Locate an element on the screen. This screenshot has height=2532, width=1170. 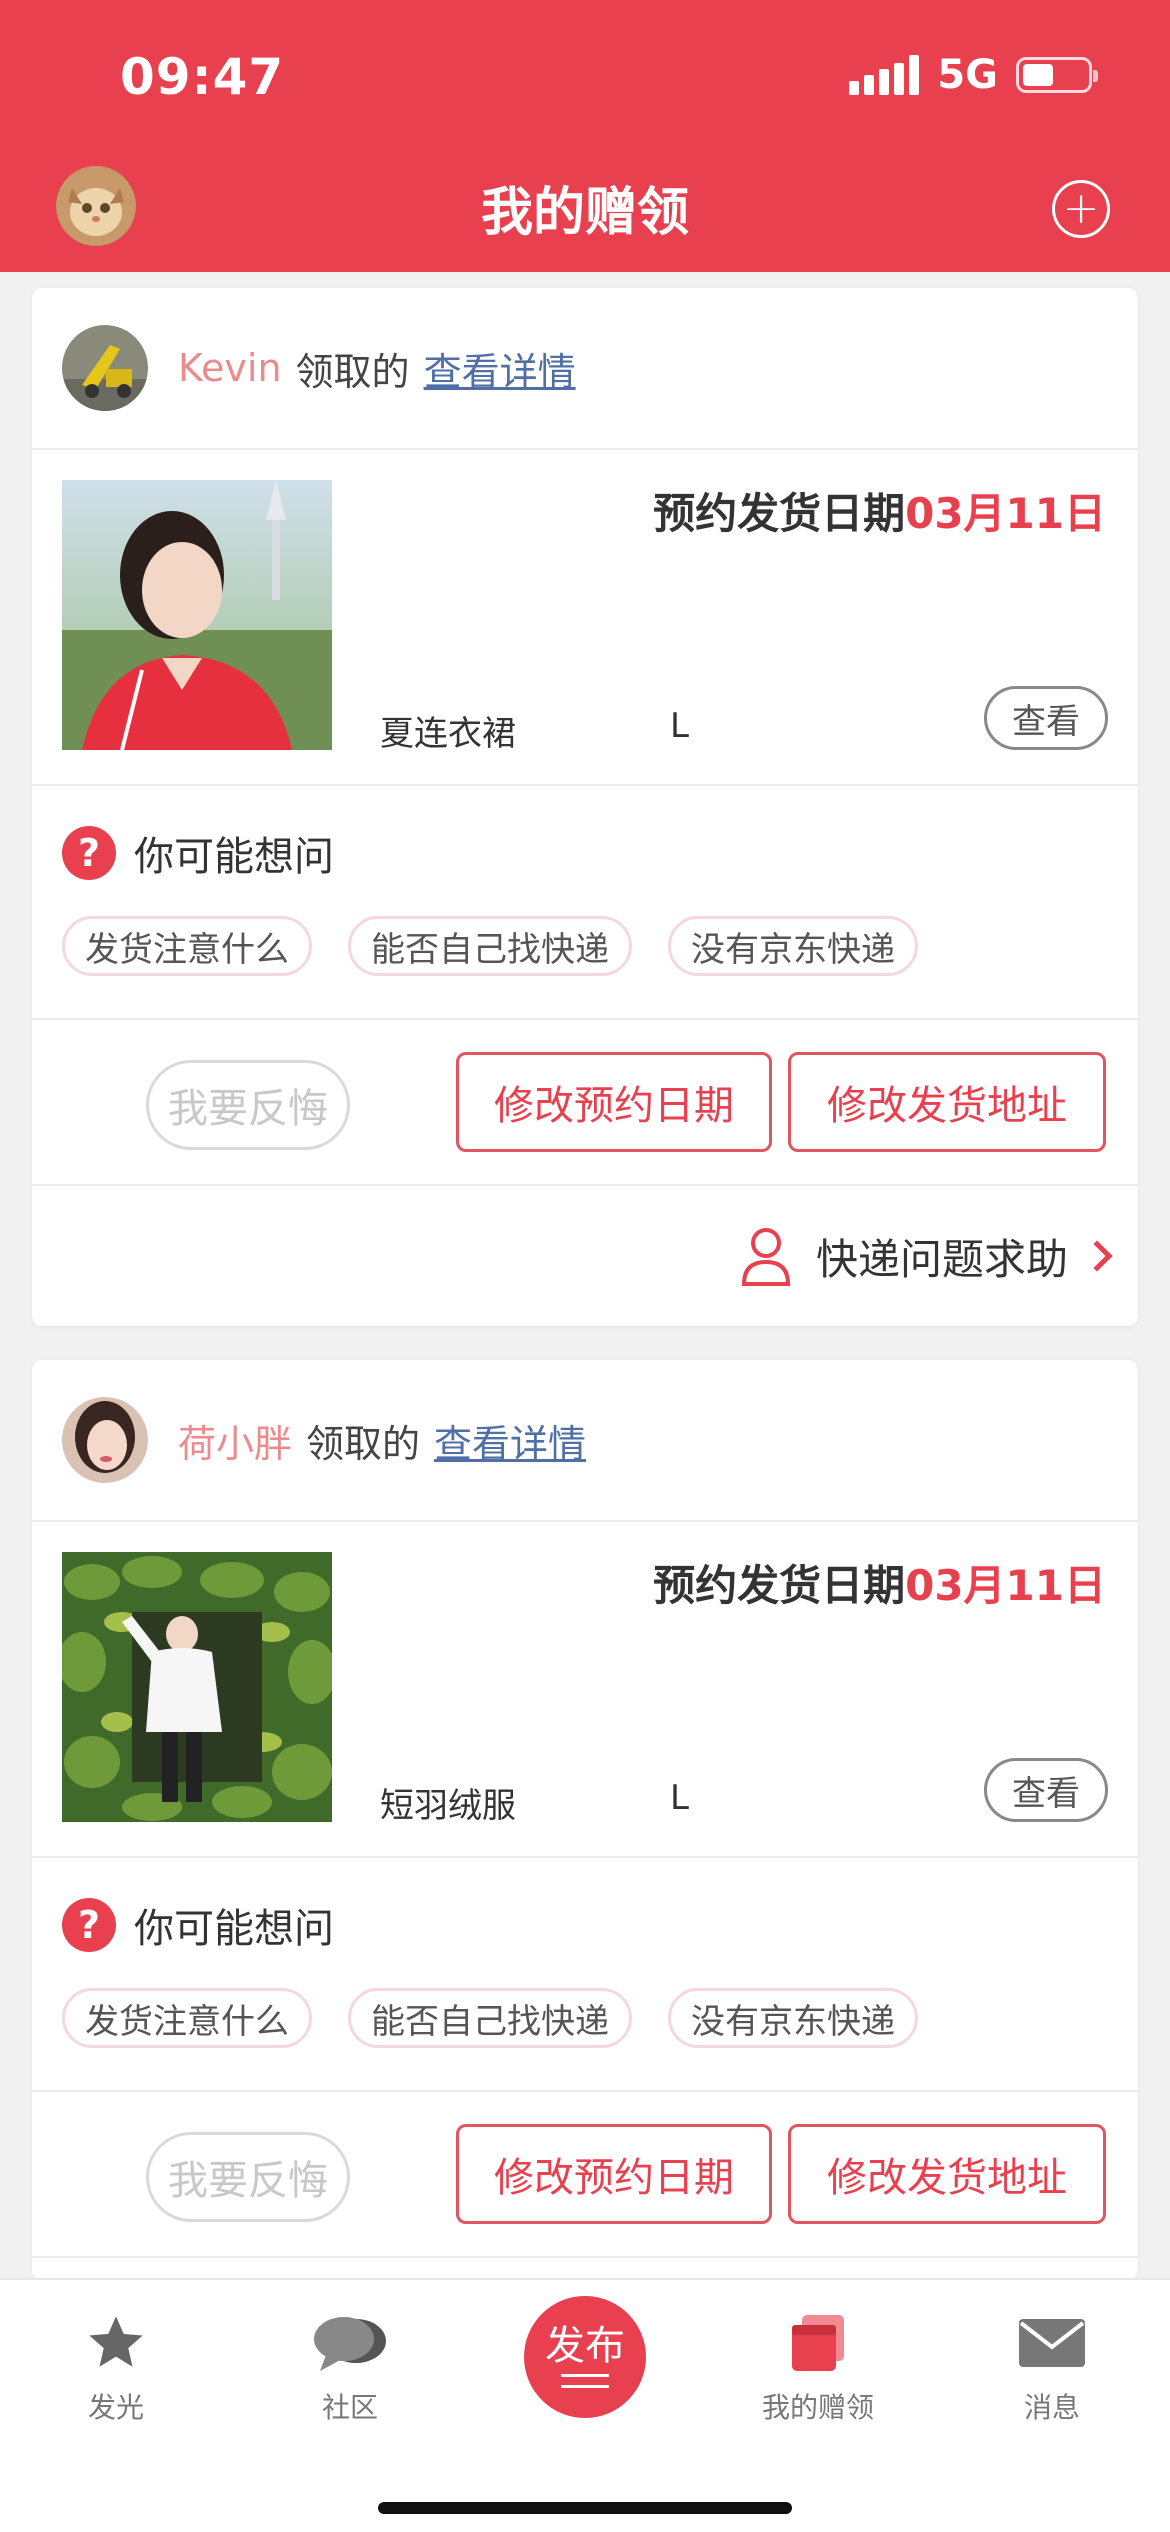
tab-label: 发光 is located at coordinates (115, 2407).